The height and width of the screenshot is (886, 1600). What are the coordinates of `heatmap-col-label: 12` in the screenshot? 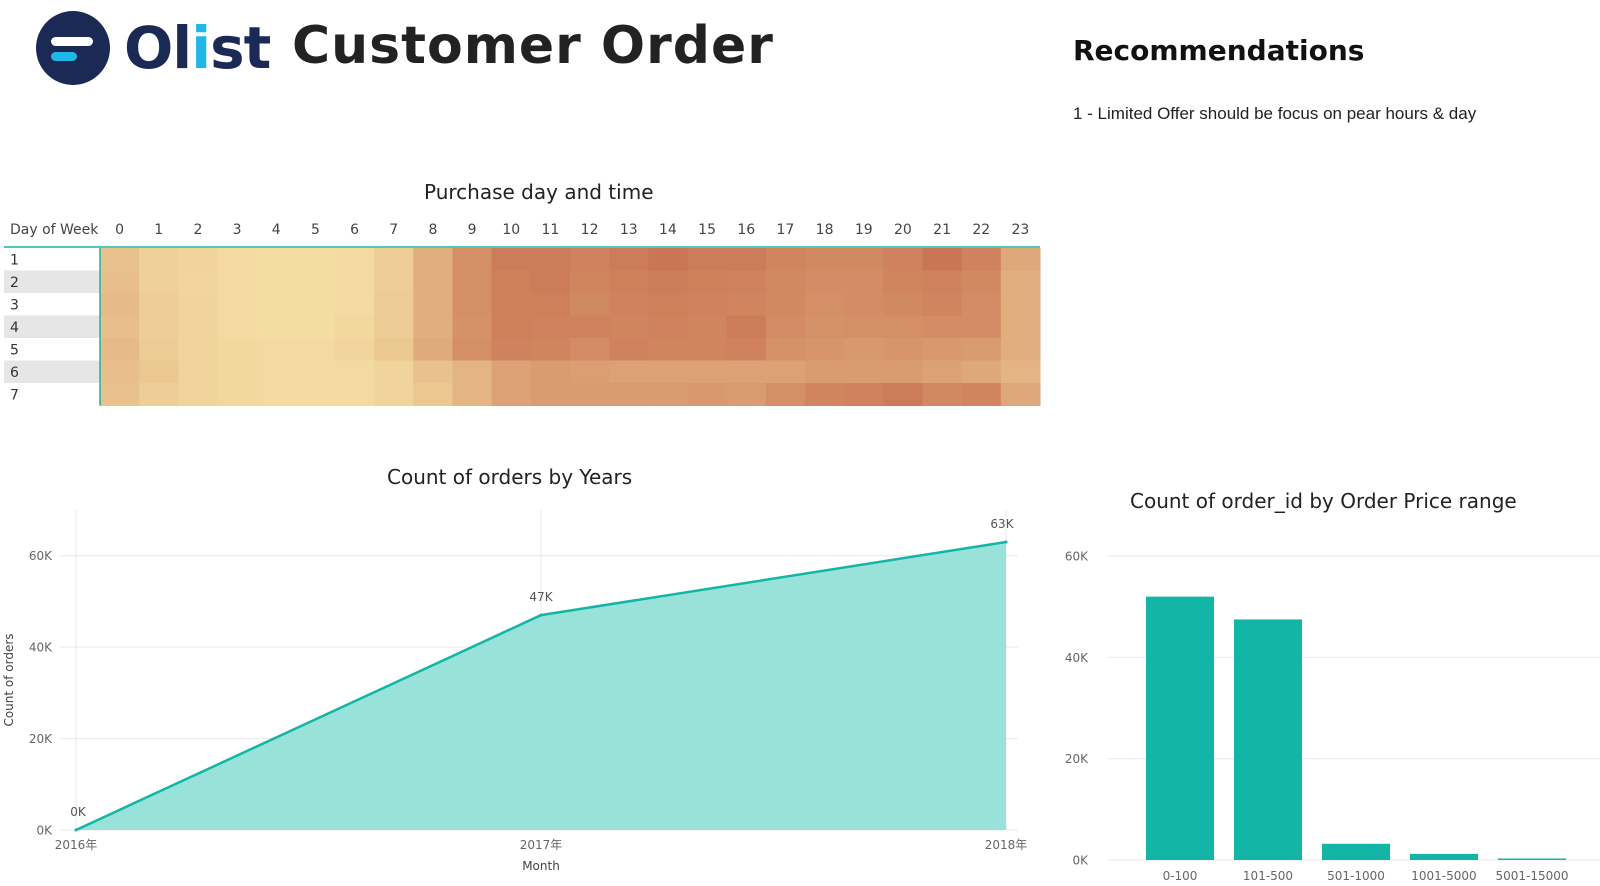 It's located at (590, 230).